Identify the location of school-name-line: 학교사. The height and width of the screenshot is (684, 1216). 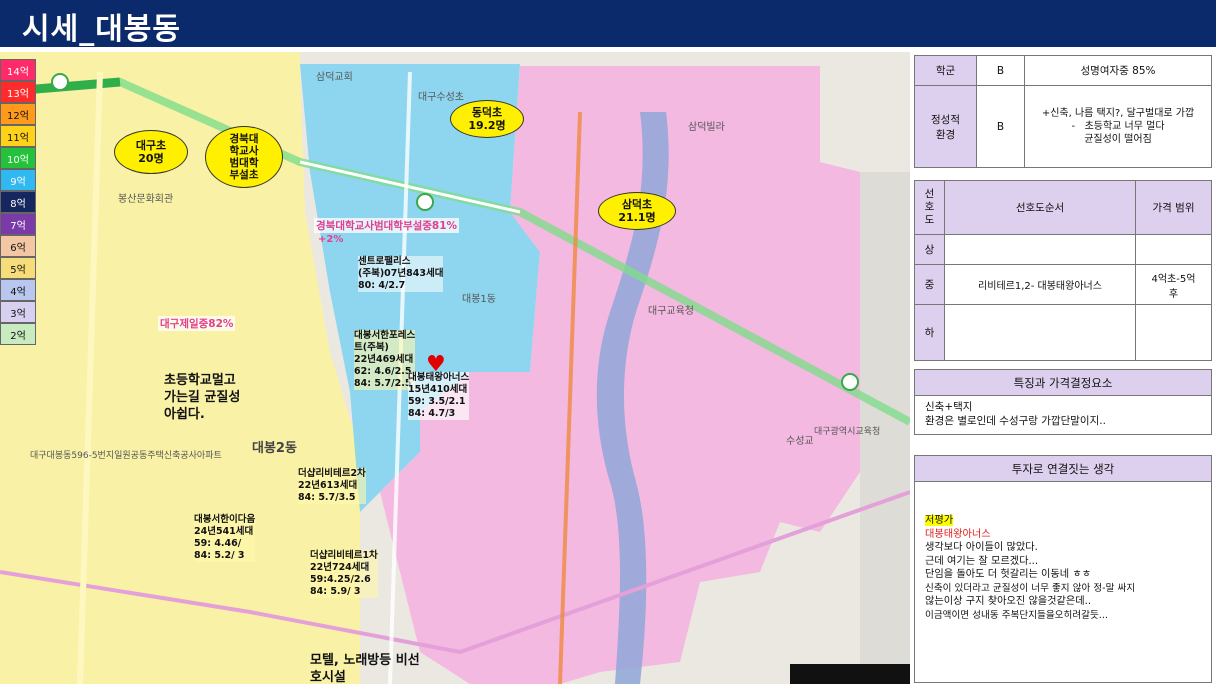
(244, 151).